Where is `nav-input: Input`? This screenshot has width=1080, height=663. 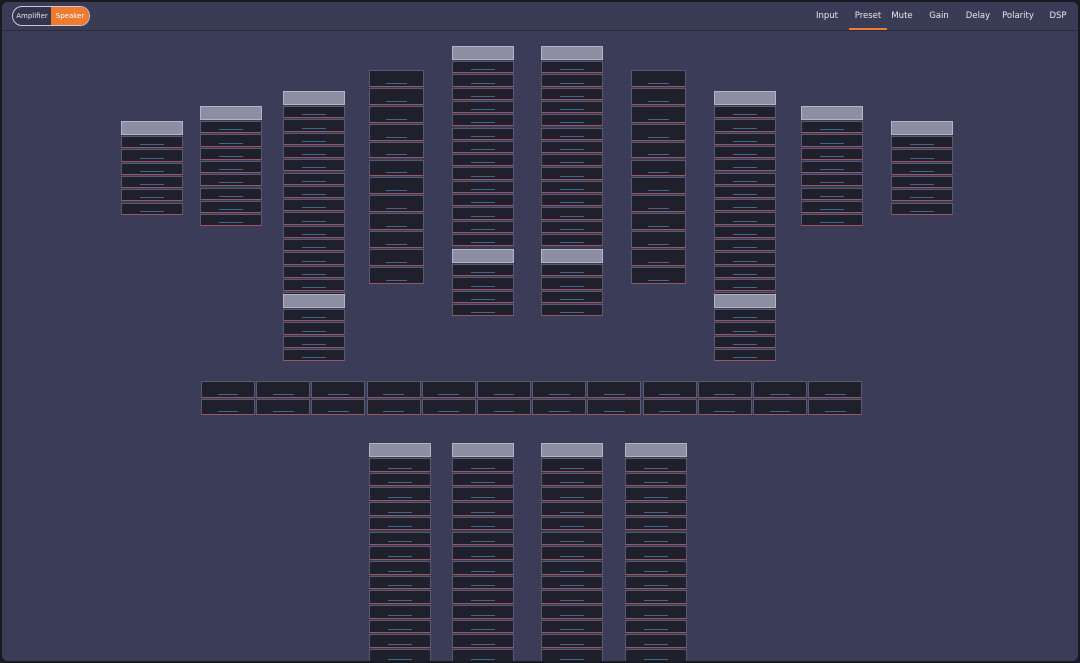 nav-input: Input is located at coordinates (827, 16).